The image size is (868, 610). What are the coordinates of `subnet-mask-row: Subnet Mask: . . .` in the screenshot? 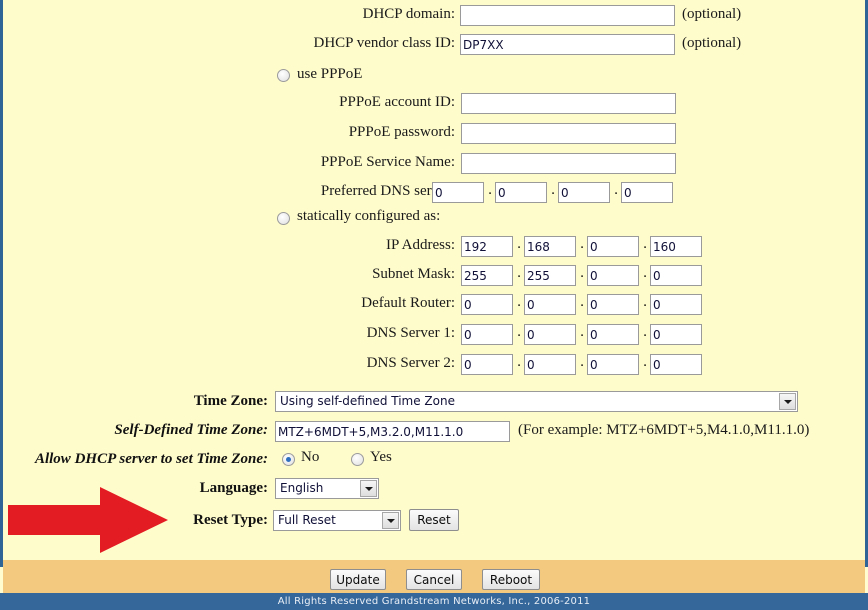 It's located at (434, 276).